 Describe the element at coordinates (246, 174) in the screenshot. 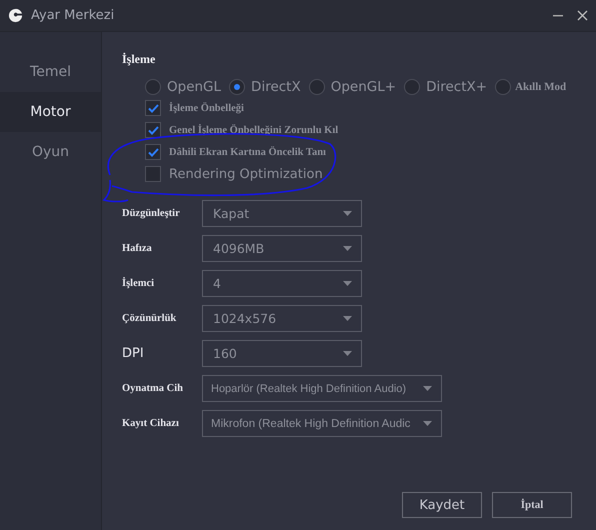

I see `checkbox-label: Rendering Optimization` at that location.